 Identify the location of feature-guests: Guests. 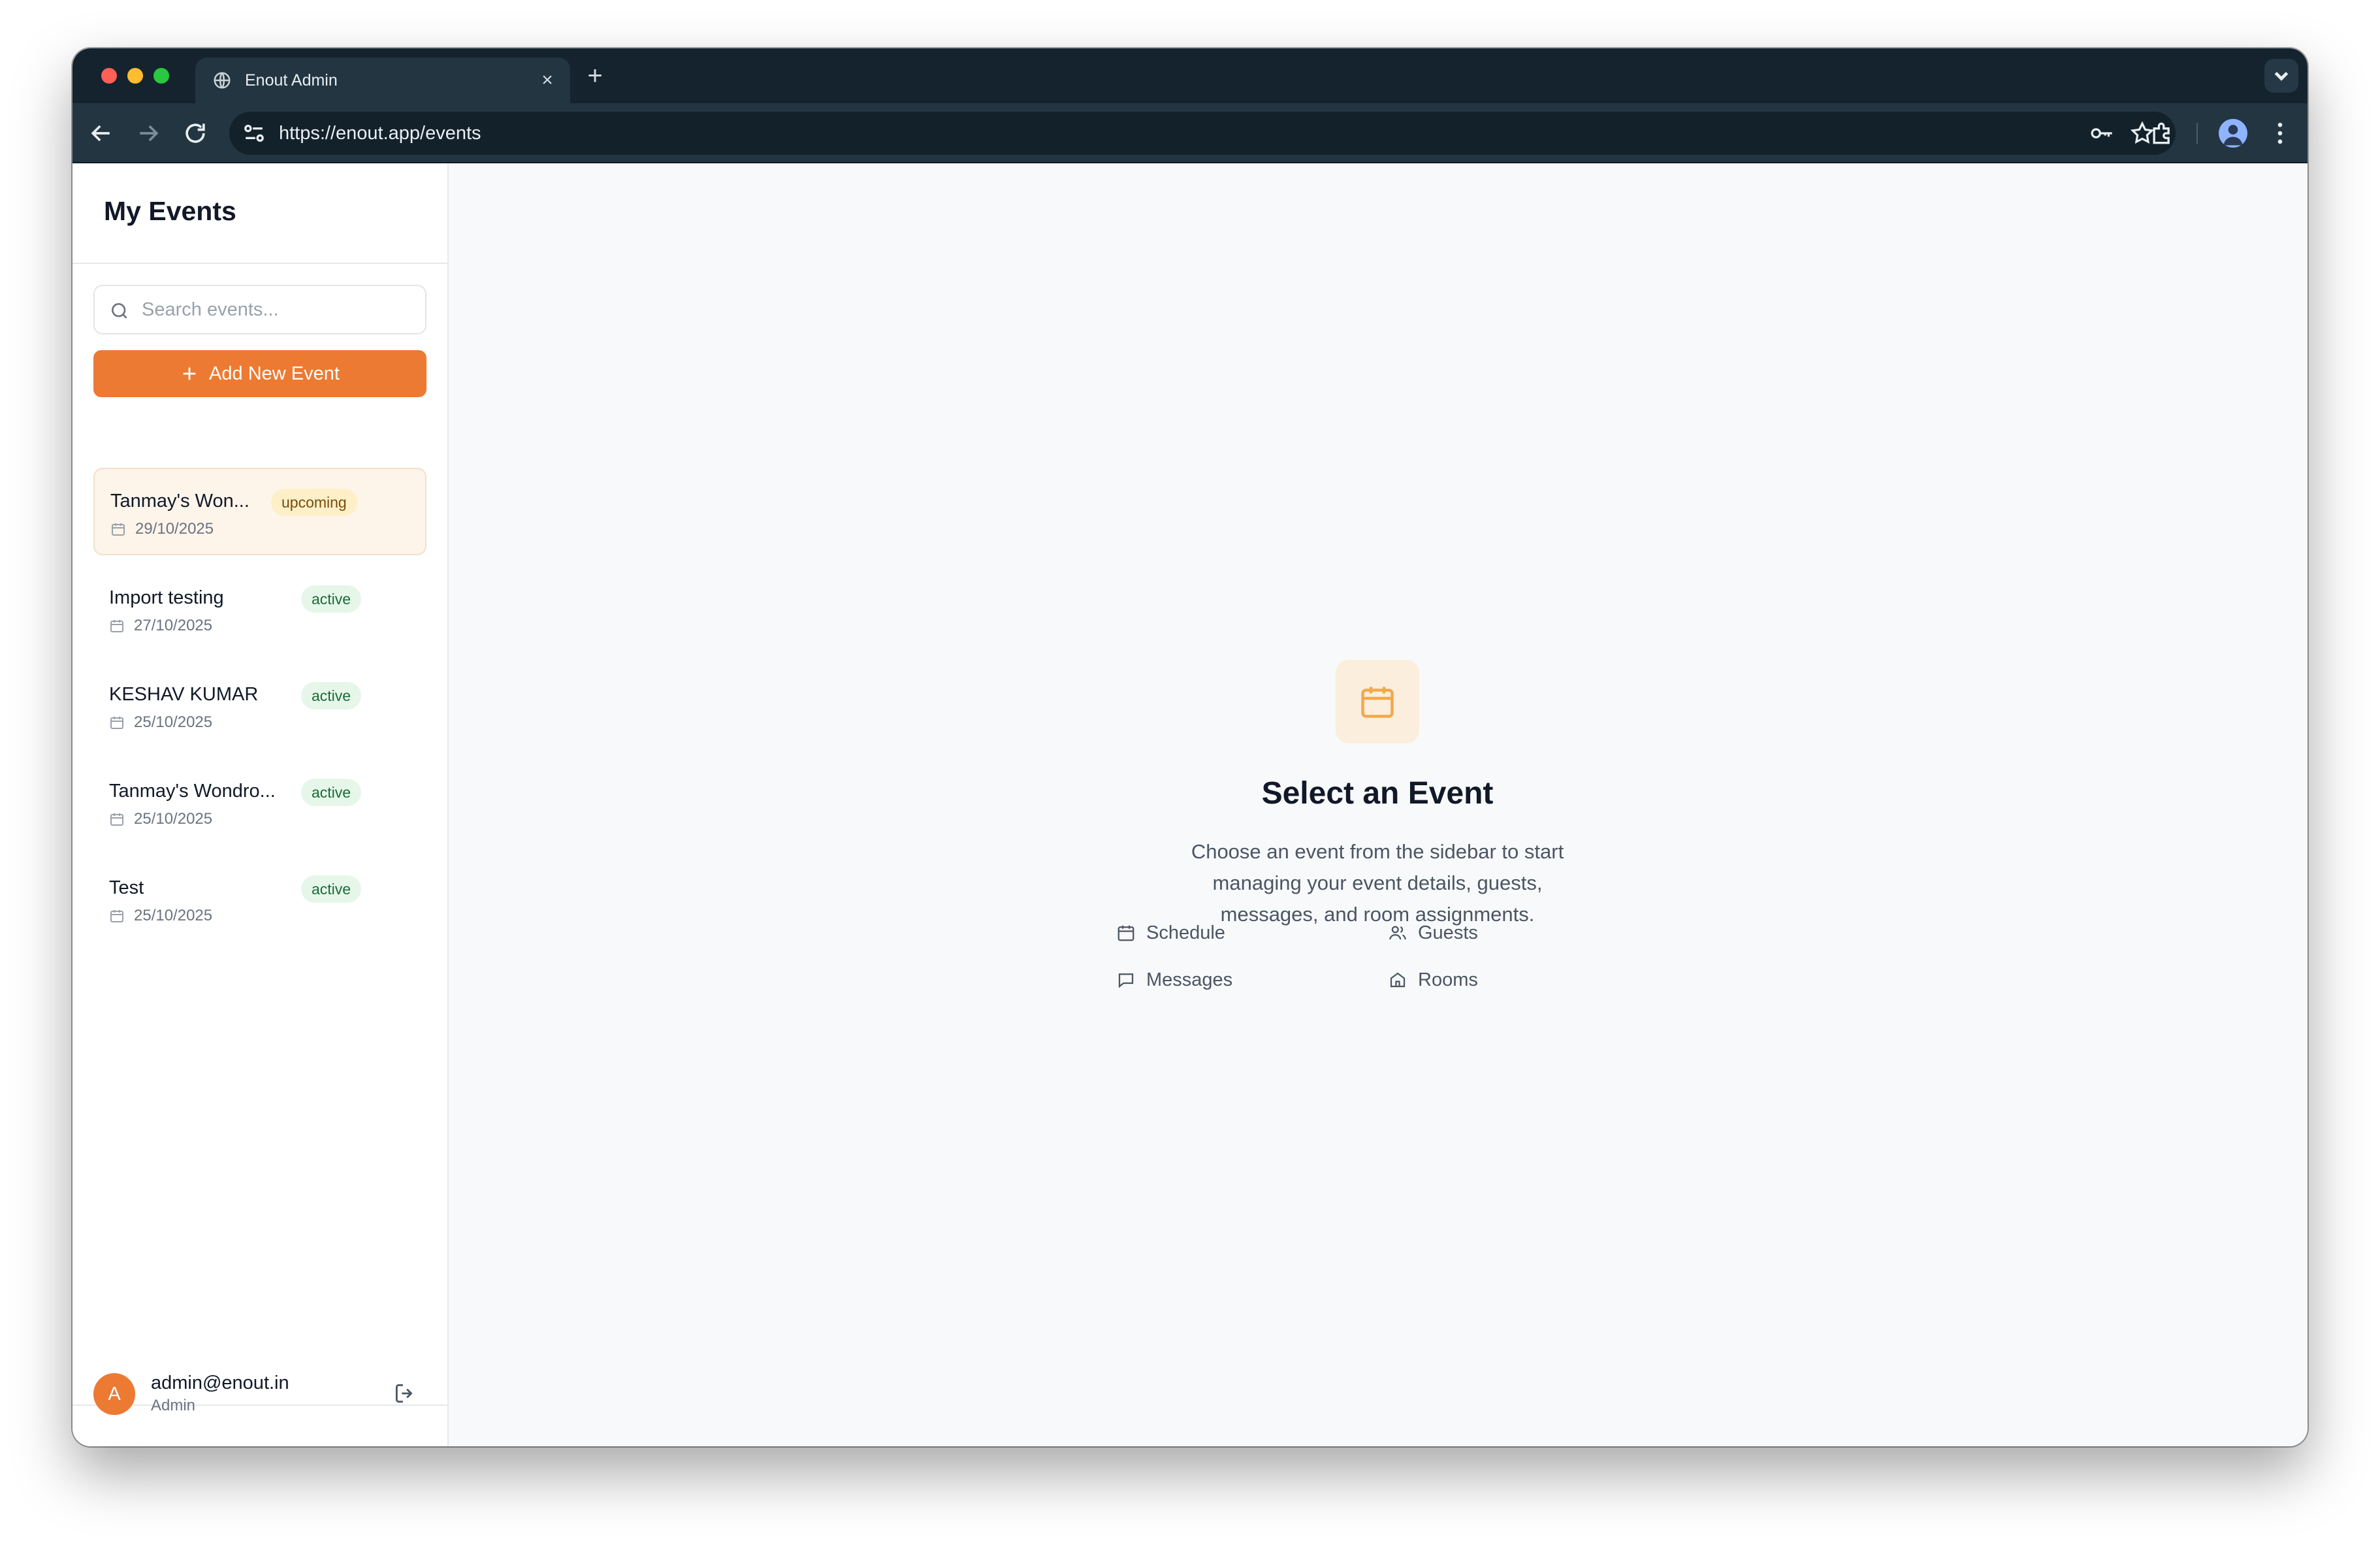
(1433, 933).